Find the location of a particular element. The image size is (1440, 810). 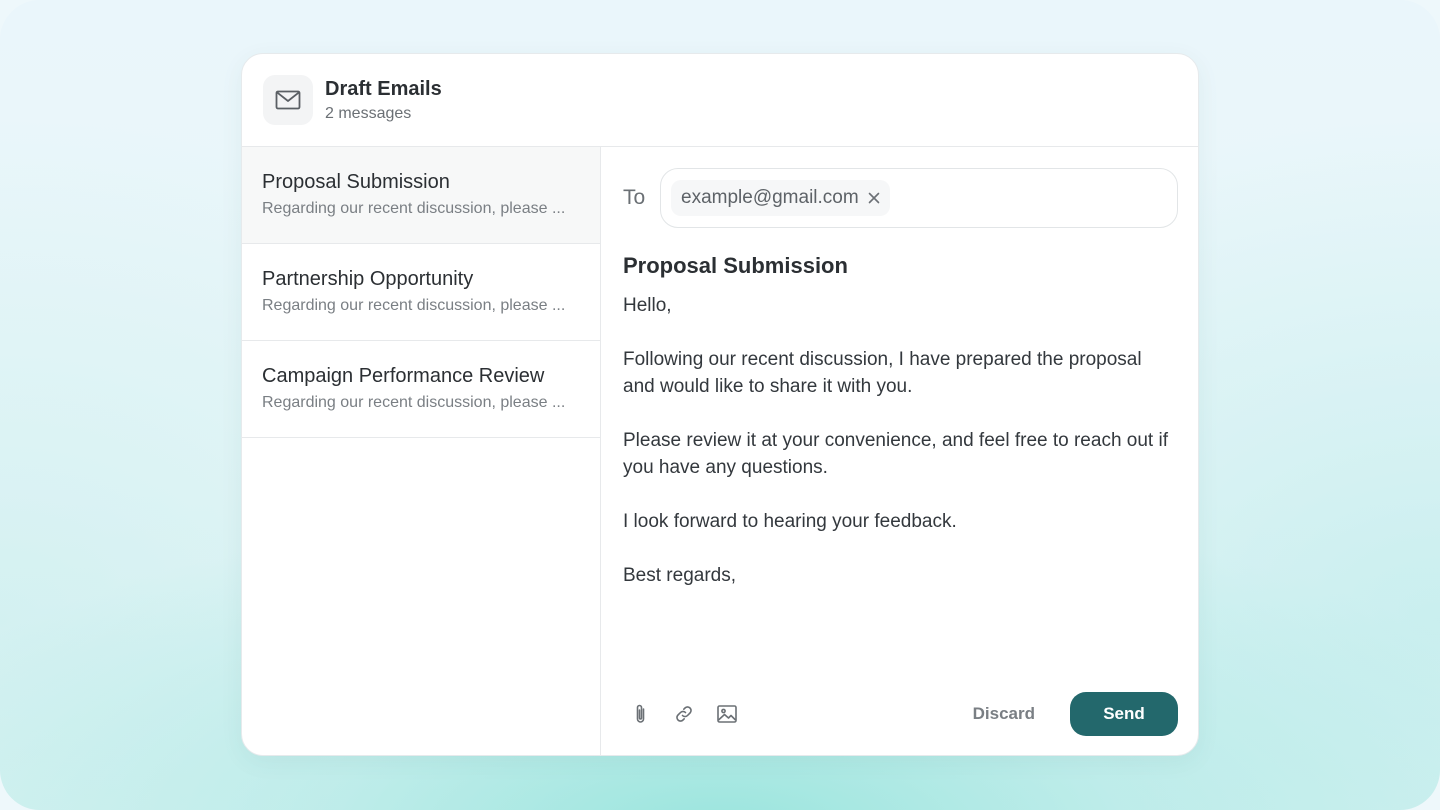

body-paragraph: Hello, is located at coordinates (647, 305).